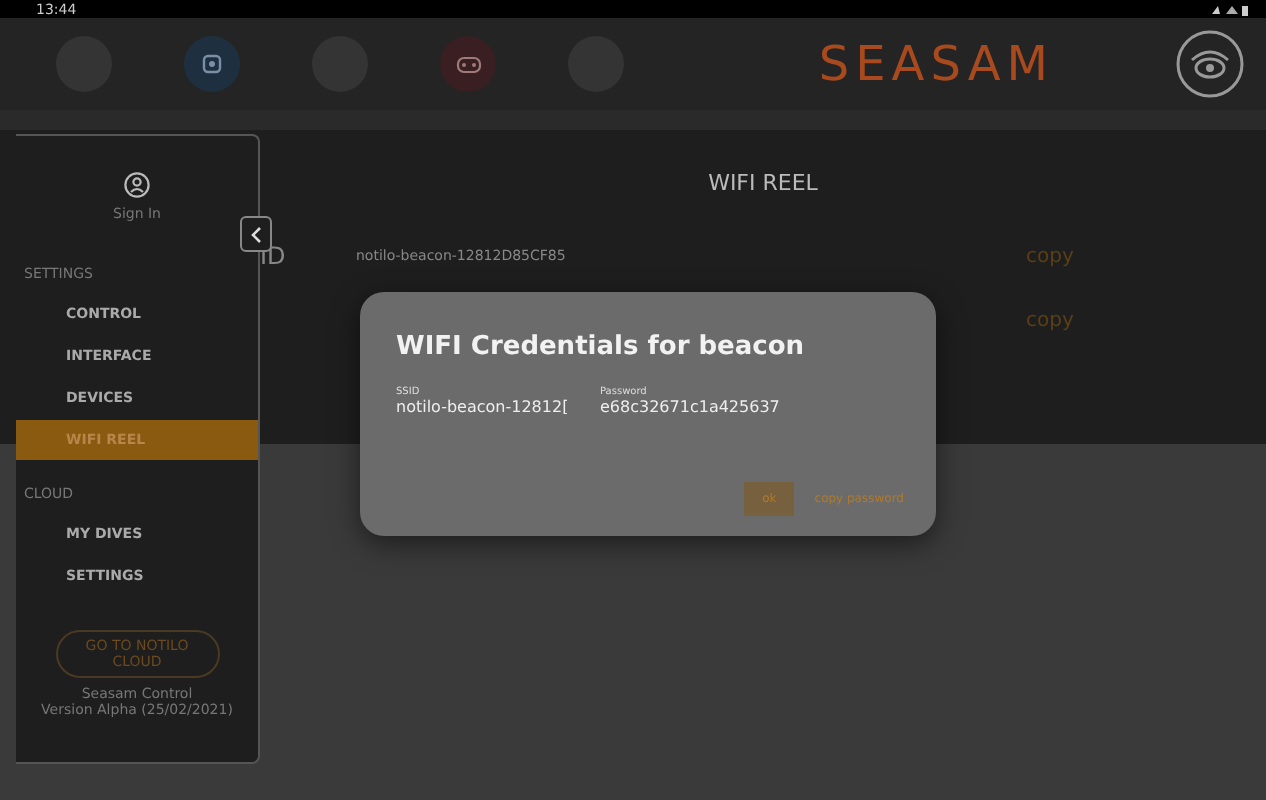 This screenshot has height=800, width=1266. I want to click on page-title: WIFI REEL, so click(763, 183).